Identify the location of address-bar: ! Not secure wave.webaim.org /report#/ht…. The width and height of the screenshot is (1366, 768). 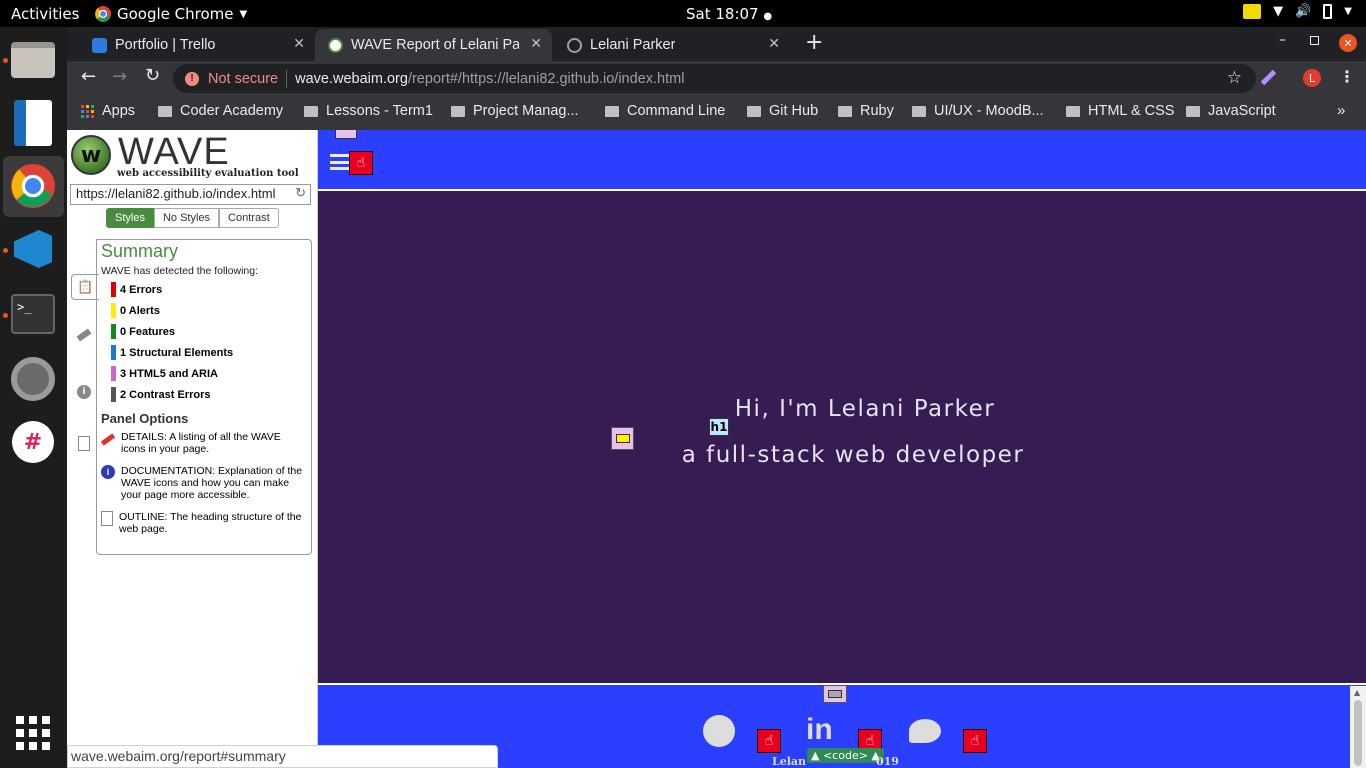
(714, 78).